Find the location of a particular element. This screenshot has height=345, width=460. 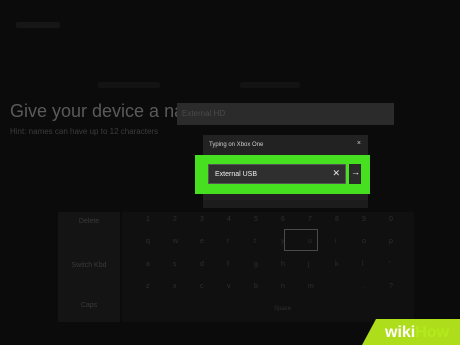

clear-icon: ✕ is located at coordinates (336, 173).